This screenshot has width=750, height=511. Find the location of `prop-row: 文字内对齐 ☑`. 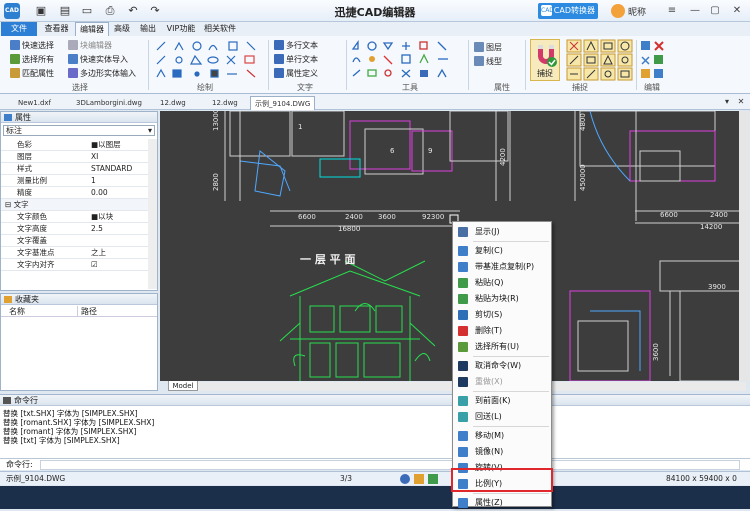

prop-row: 文字内对齐 ☑ is located at coordinates (74, 265).